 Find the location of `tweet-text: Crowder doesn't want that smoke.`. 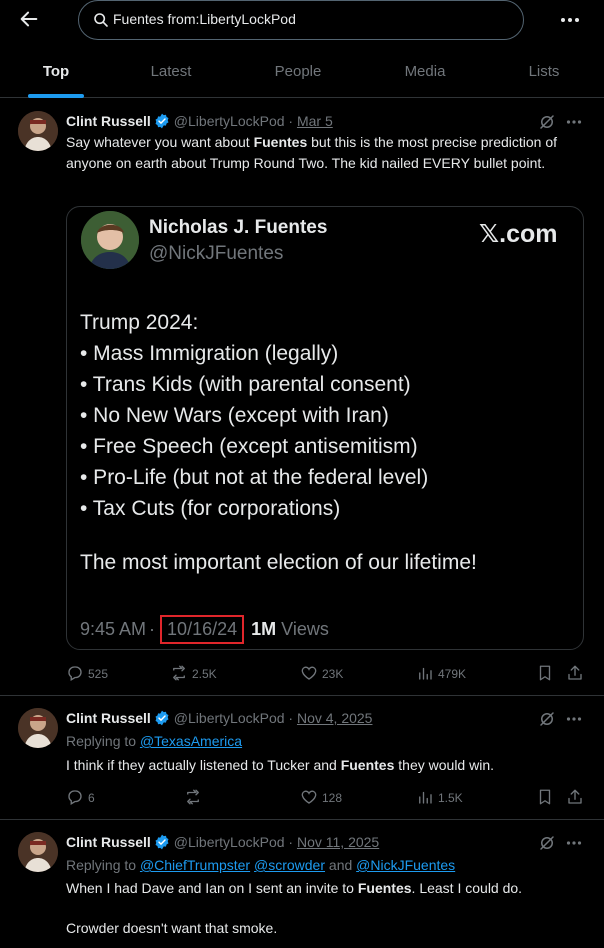

tweet-text: Crowder doesn't want that smoke. is located at coordinates (172, 928).